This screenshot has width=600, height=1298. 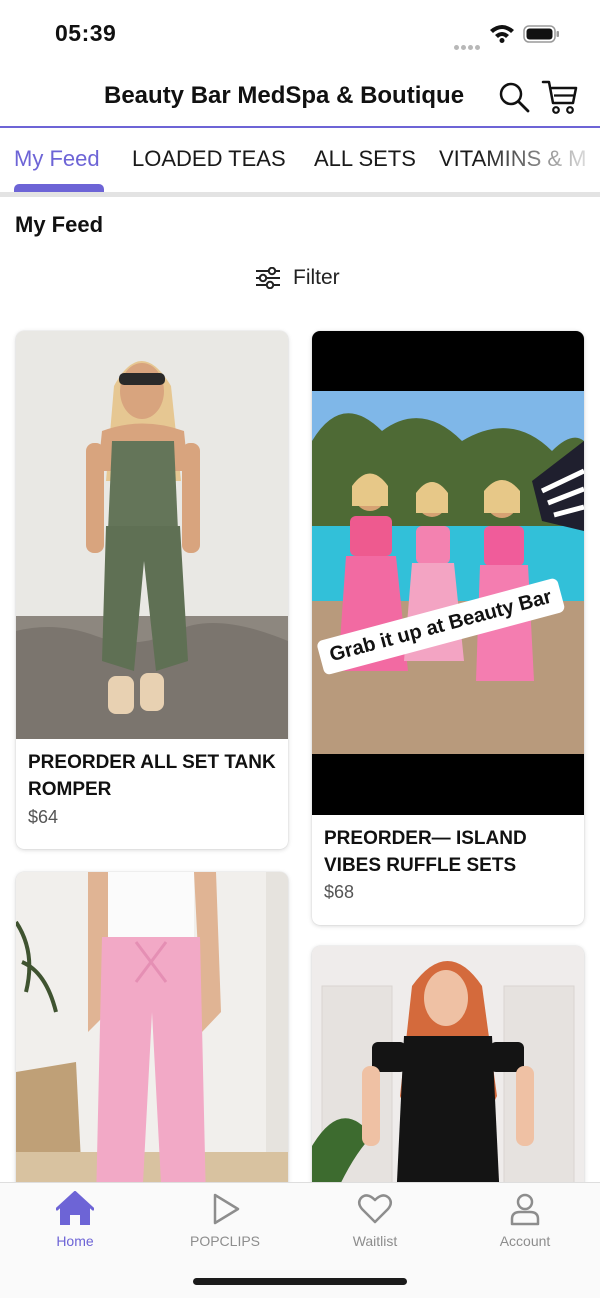 What do you see at coordinates (75, 1208) in the screenshot?
I see `home-icon` at bounding box center [75, 1208].